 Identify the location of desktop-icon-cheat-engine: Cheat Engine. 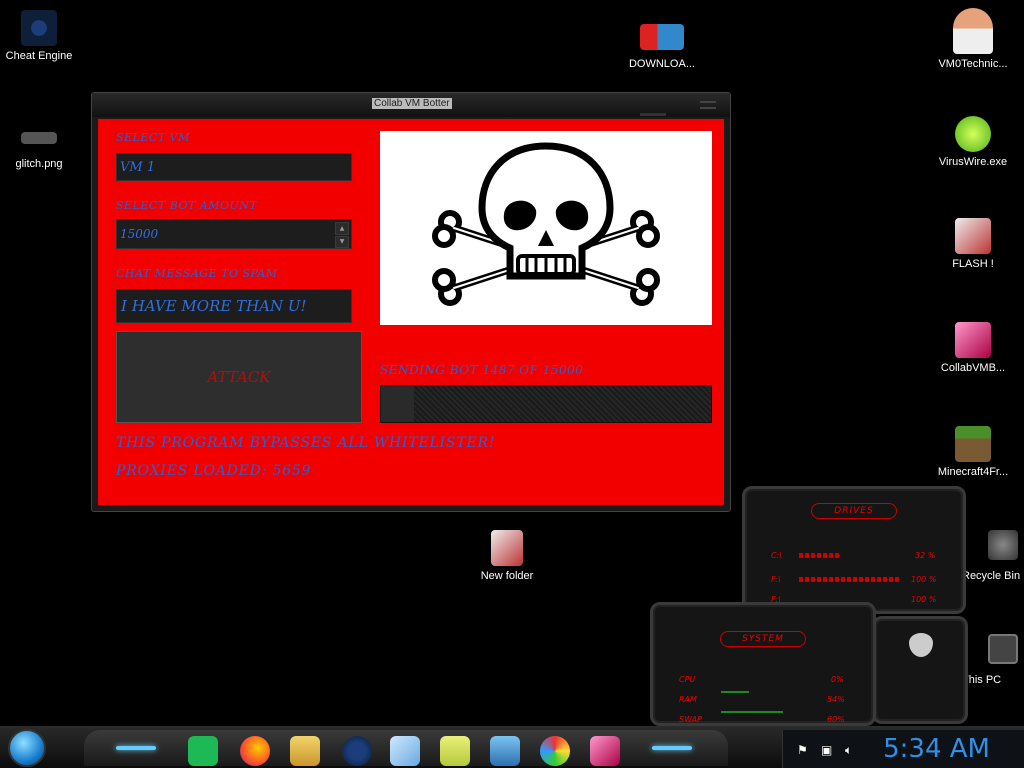
(42, 36).